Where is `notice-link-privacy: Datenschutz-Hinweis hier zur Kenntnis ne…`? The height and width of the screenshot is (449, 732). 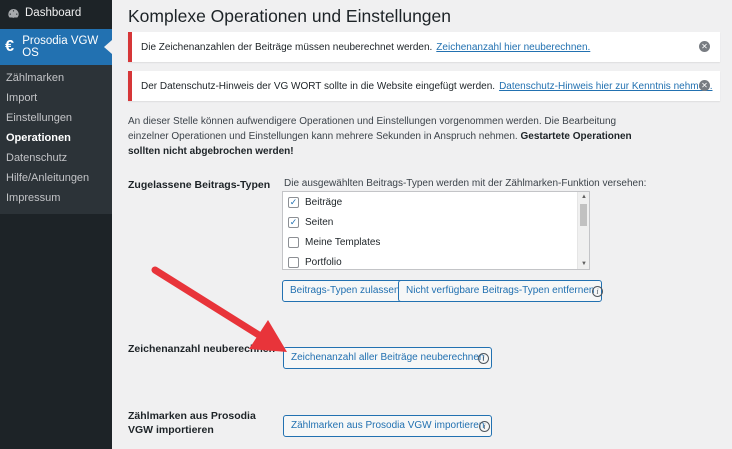
notice-link-privacy: Datenschutz-Hinweis hier zur Kenntnis ne… is located at coordinates (605, 86).